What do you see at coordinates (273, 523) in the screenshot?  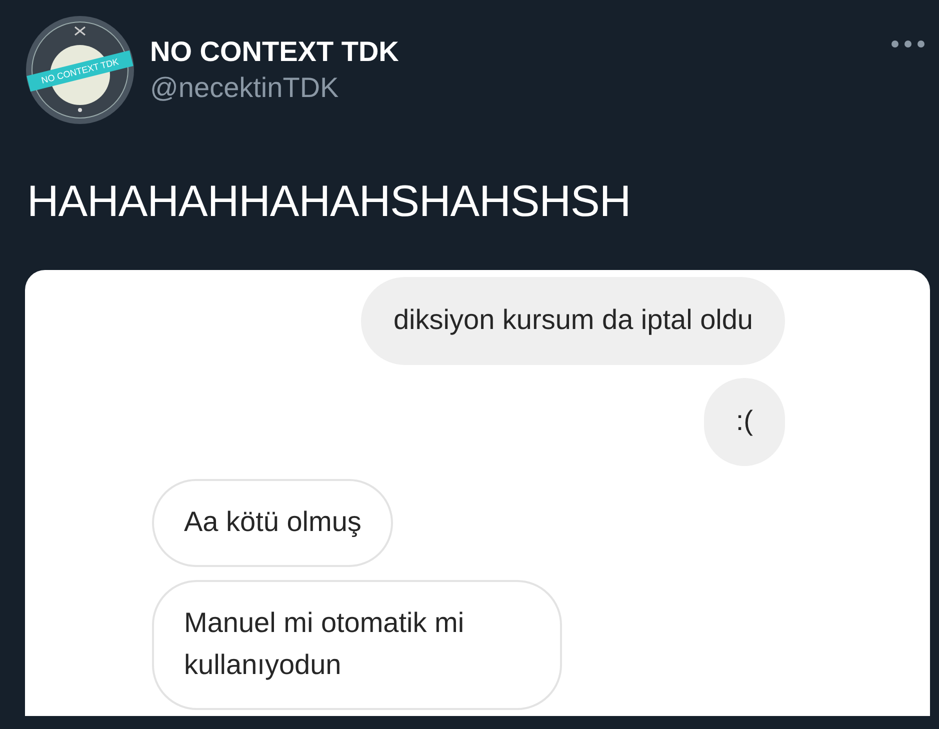 I see `chat-bubble: Aa kötü olmuş` at bounding box center [273, 523].